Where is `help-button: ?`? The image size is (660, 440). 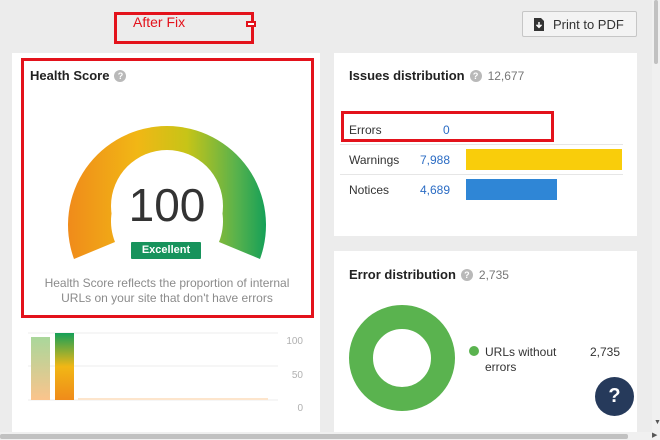 help-button: ? is located at coordinates (614, 396).